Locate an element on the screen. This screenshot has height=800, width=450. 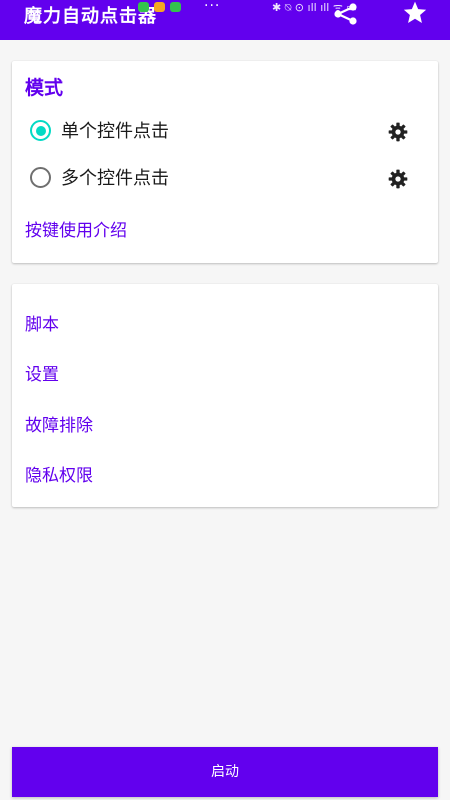
wechat-notification-icon is located at coordinates (143, 7).